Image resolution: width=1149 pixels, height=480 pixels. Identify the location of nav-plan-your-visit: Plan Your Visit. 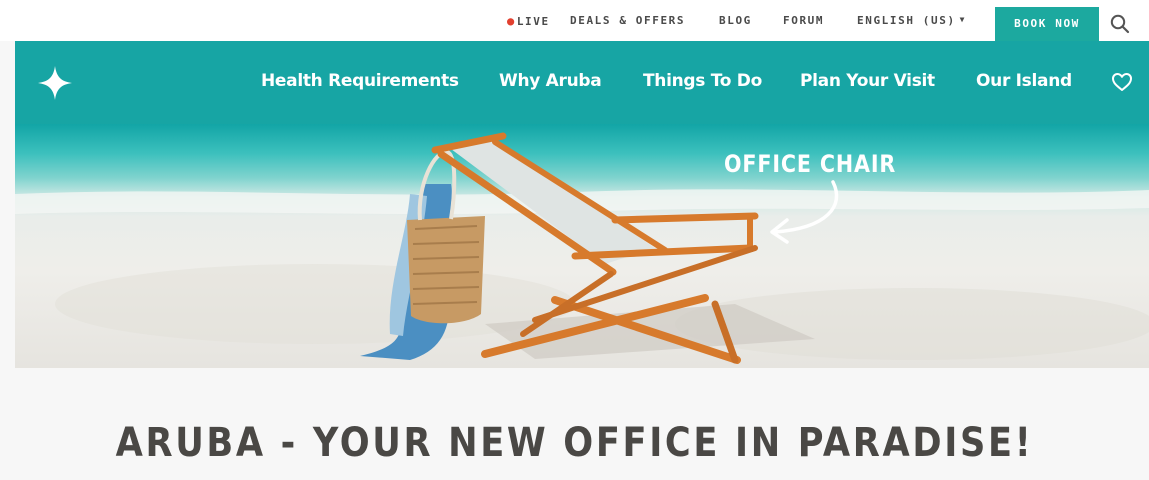
(867, 81).